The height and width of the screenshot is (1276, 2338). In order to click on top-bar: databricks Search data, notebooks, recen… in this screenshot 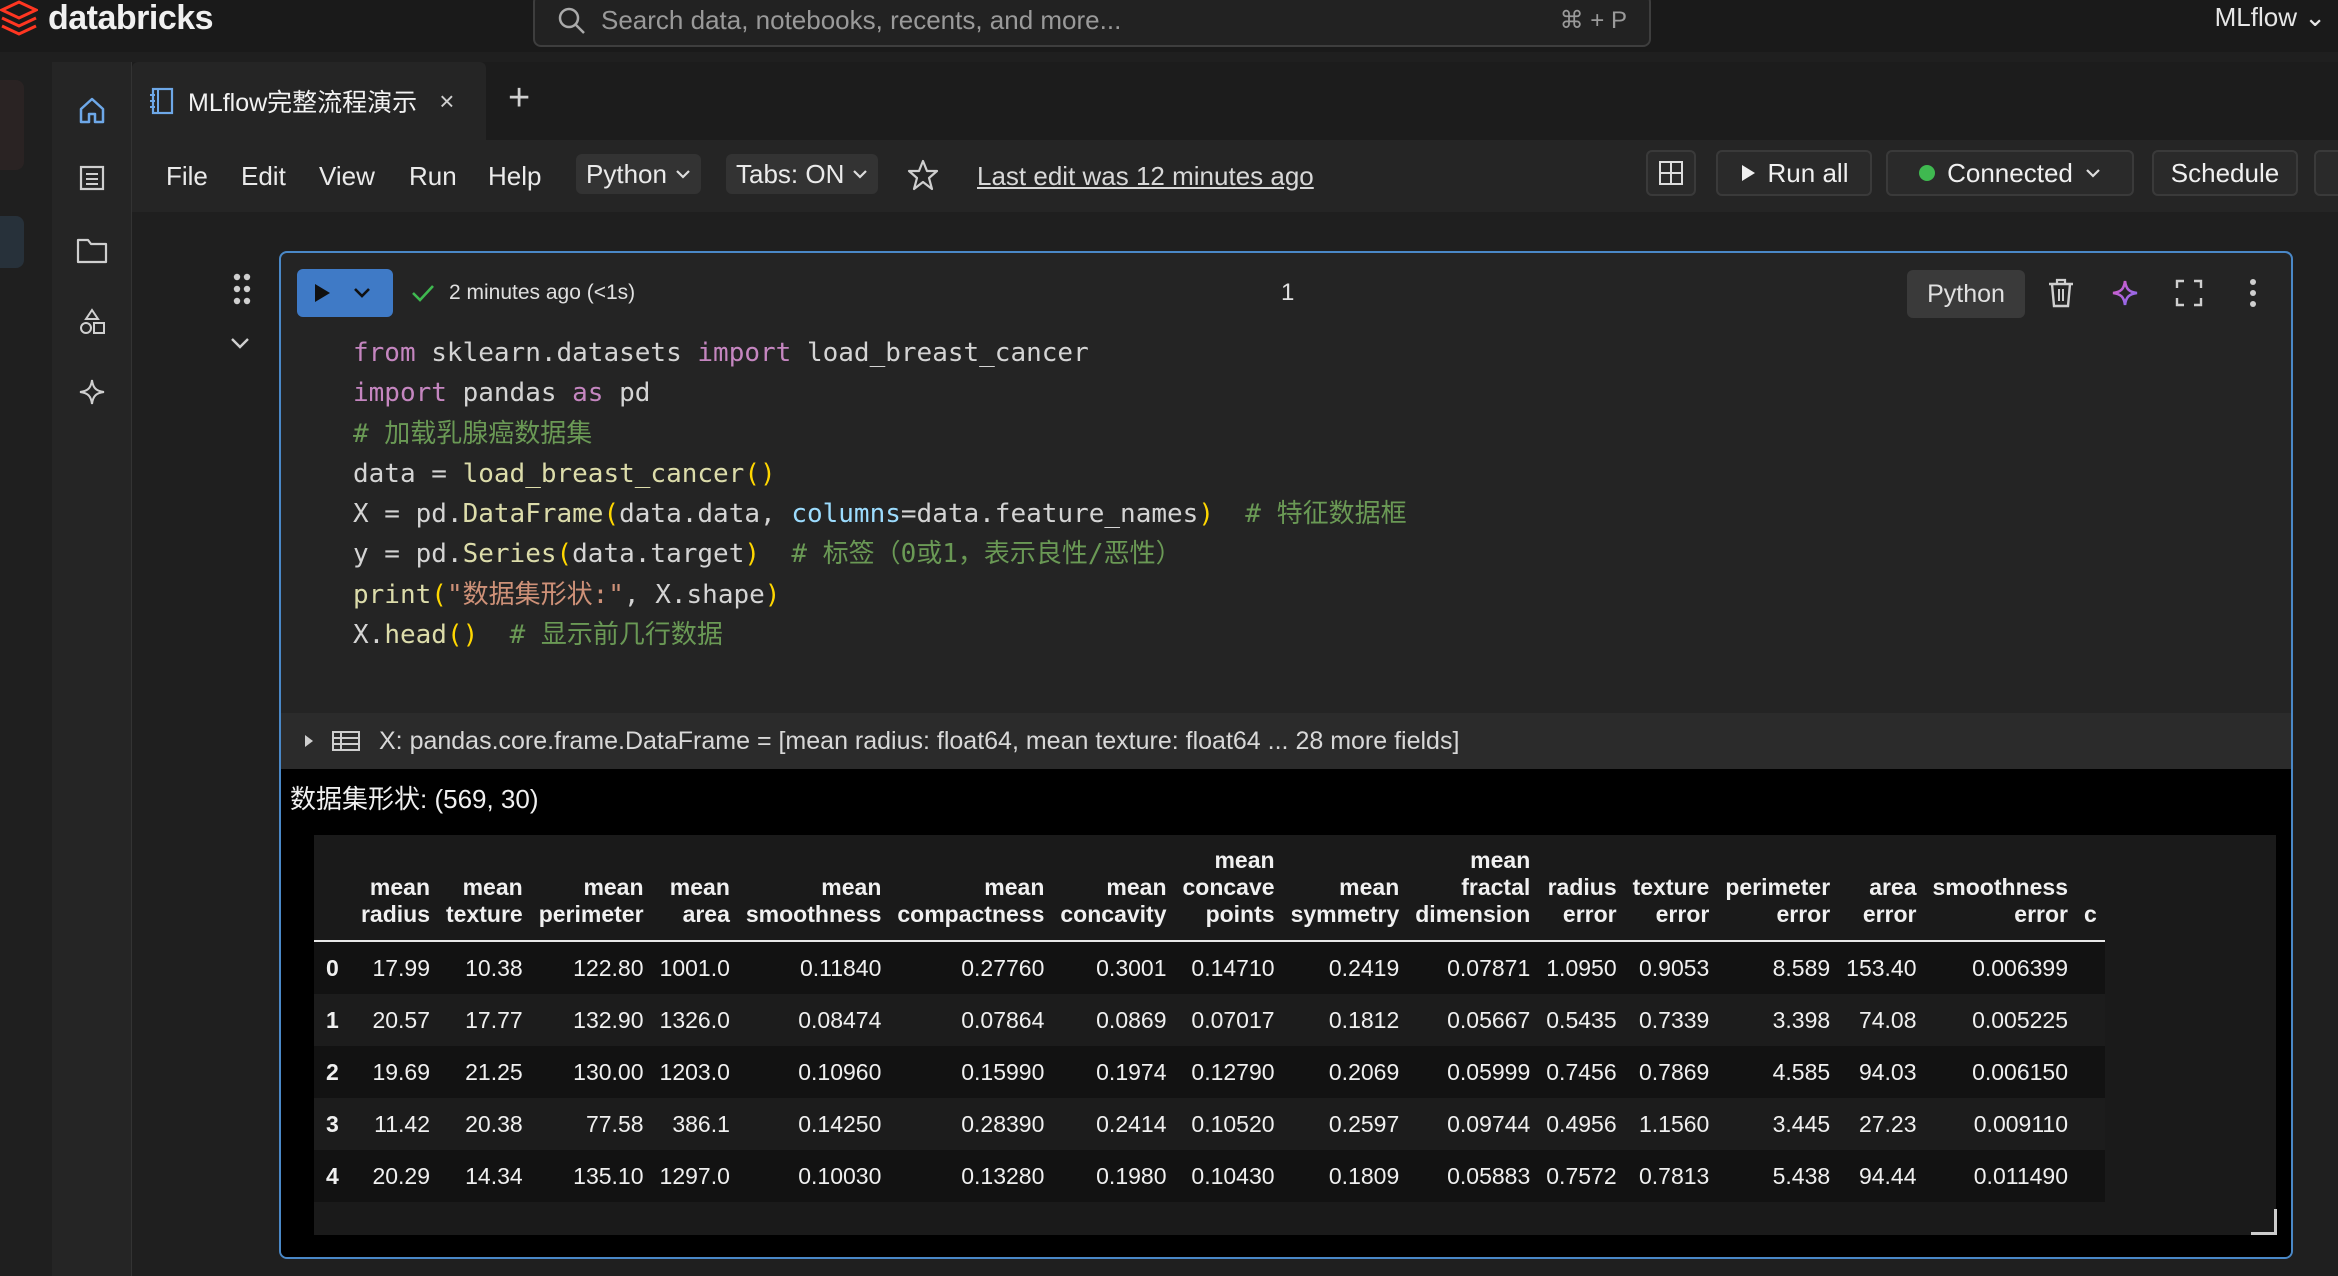, I will do `click(1169, 26)`.